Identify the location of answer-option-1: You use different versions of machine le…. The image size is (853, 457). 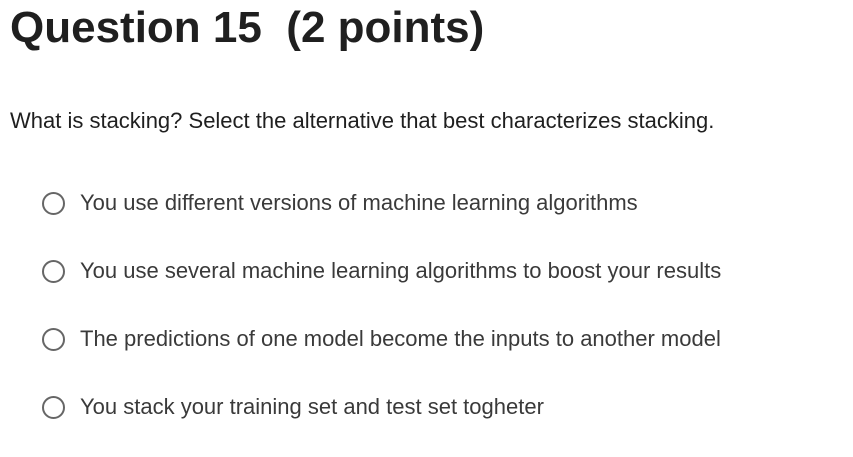
(381, 203).